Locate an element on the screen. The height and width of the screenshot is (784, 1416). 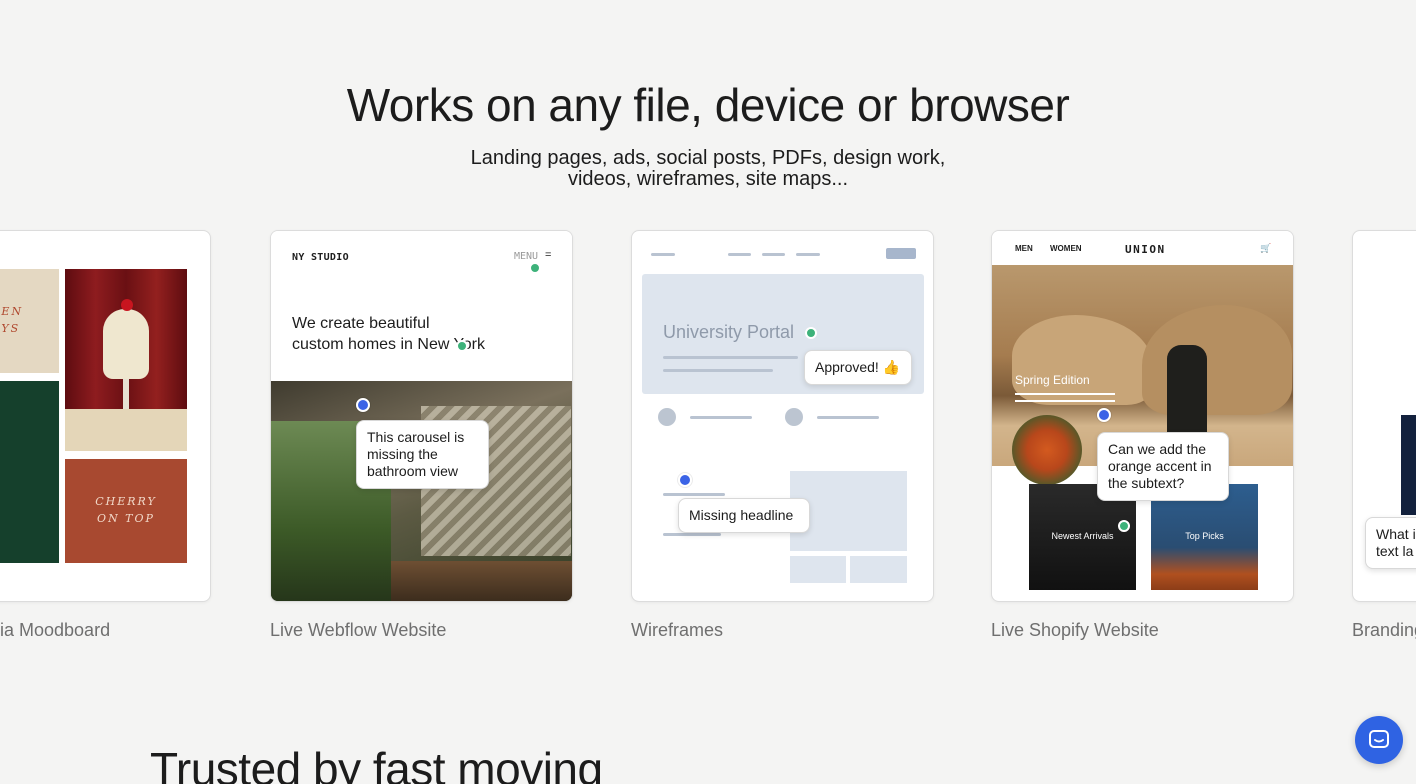
moodboard-tile-open-days: OPEN DAYS is located at coordinates (29, 321).